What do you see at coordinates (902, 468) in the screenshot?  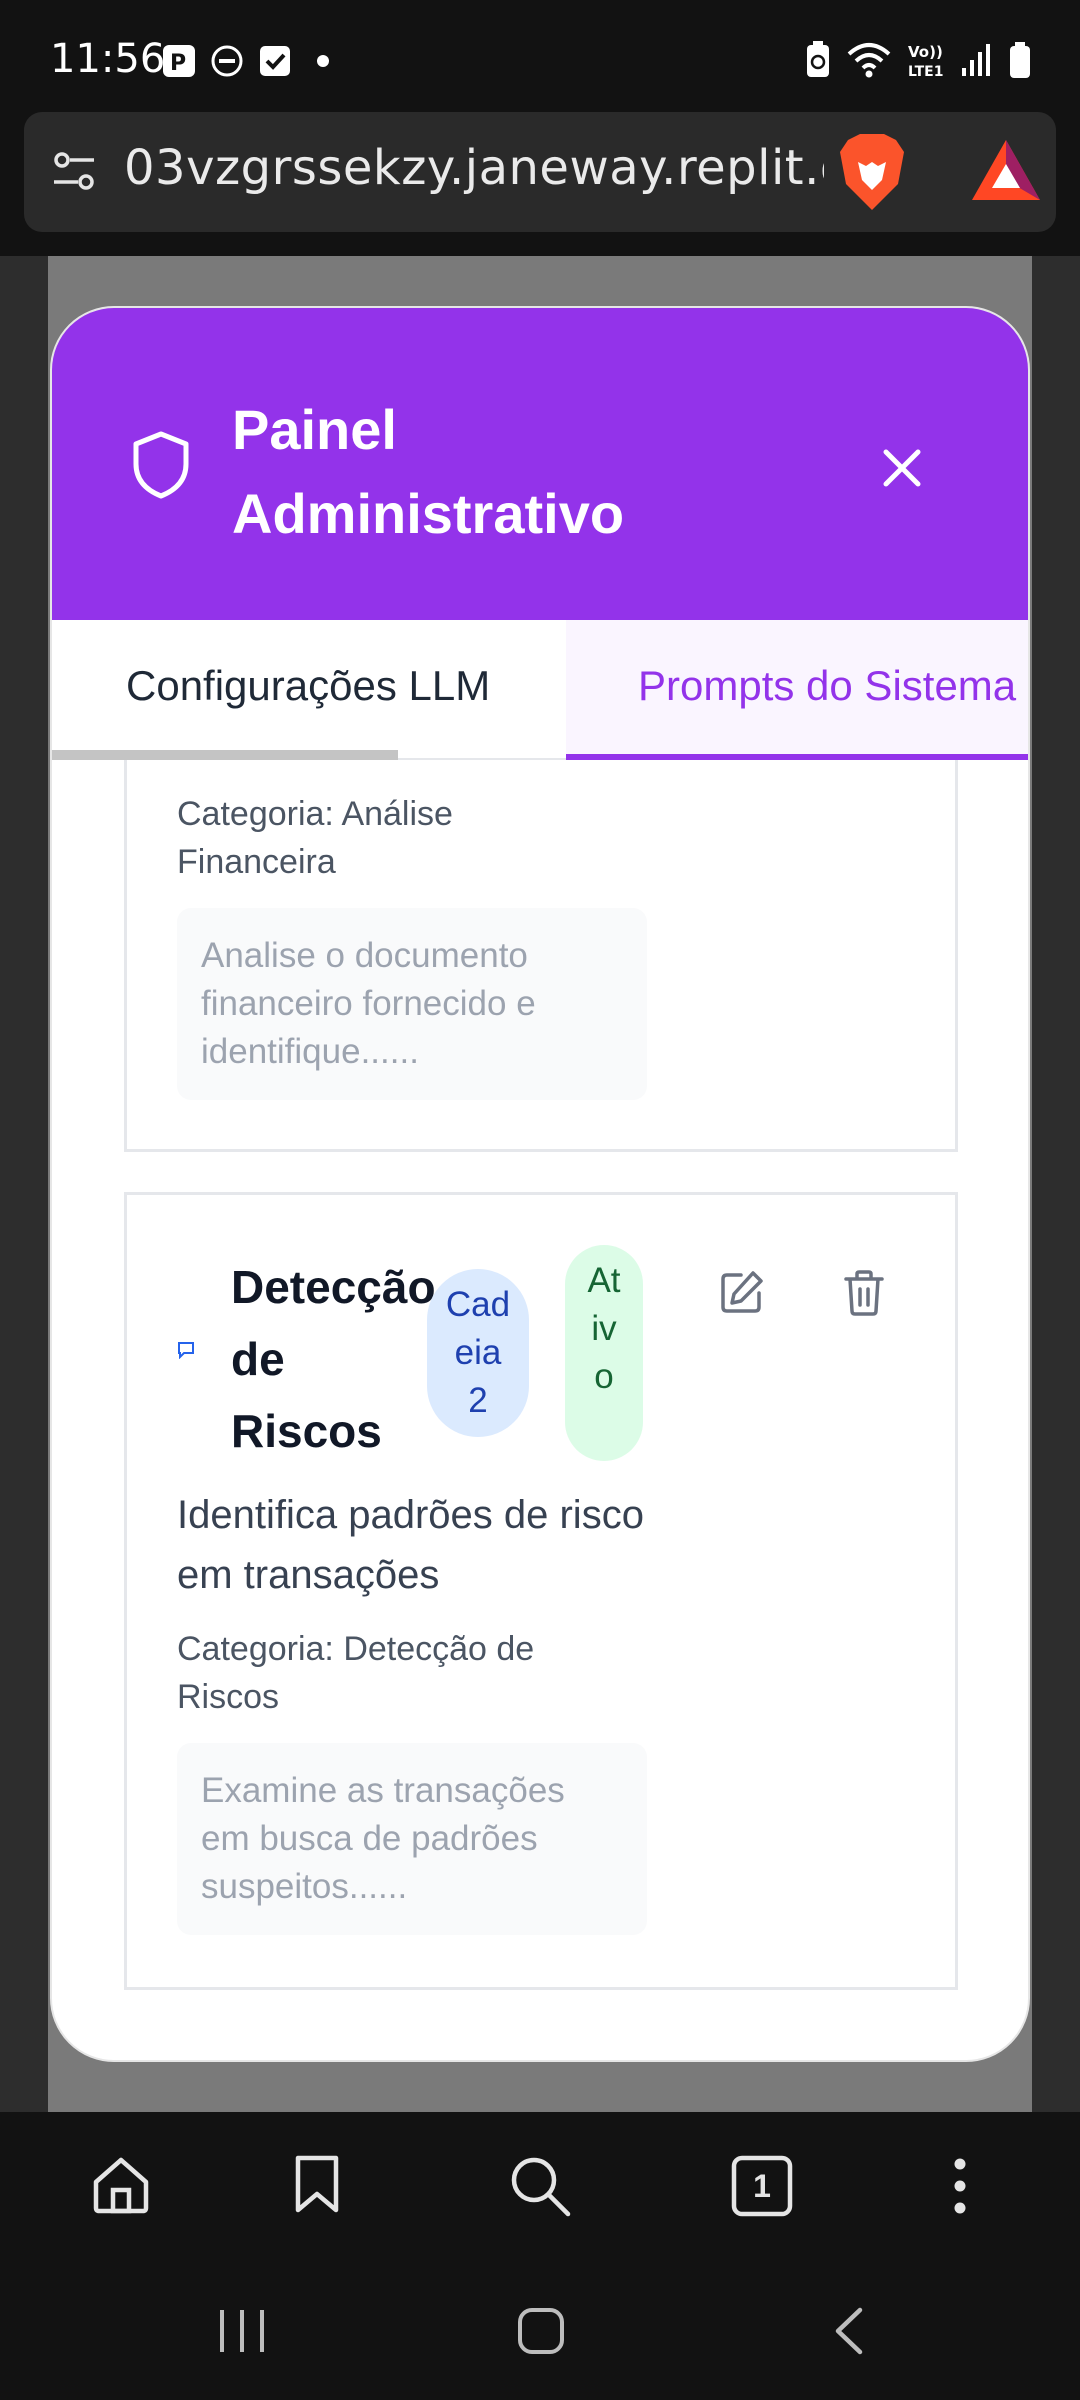 I see `close-icon` at bounding box center [902, 468].